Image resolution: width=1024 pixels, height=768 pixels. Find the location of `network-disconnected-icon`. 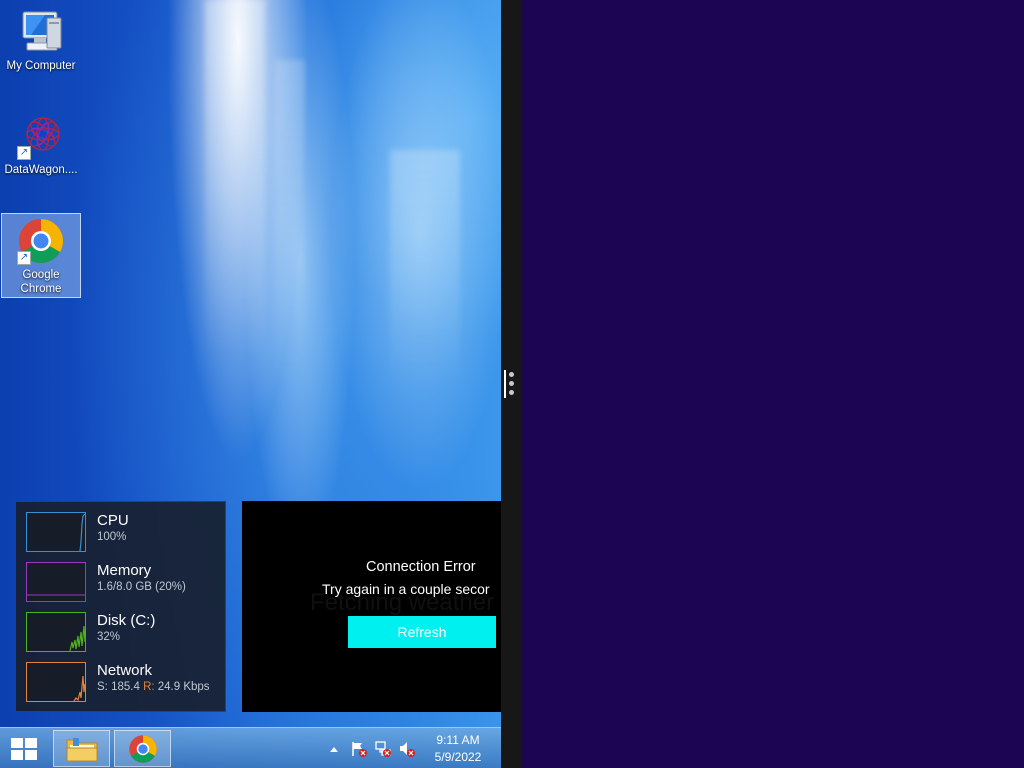

network-disconnected-icon is located at coordinates (383, 748).